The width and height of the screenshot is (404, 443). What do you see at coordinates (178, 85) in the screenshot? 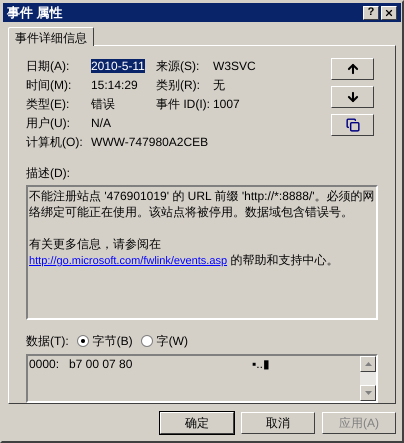
I see `field-label: 类别(R):` at bounding box center [178, 85].